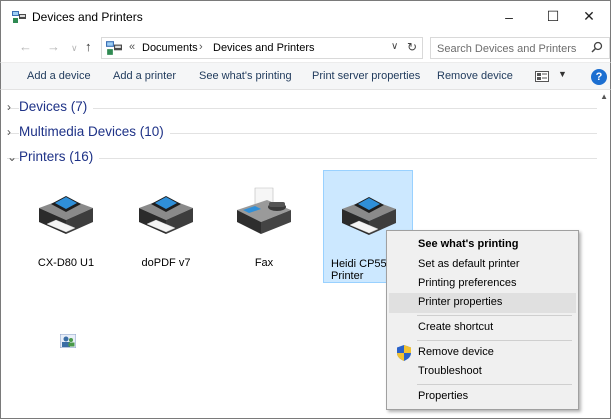  Describe the element at coordinates (562, 74) in the screenshot. I see `chevron-down-icon: ▼` at that location.